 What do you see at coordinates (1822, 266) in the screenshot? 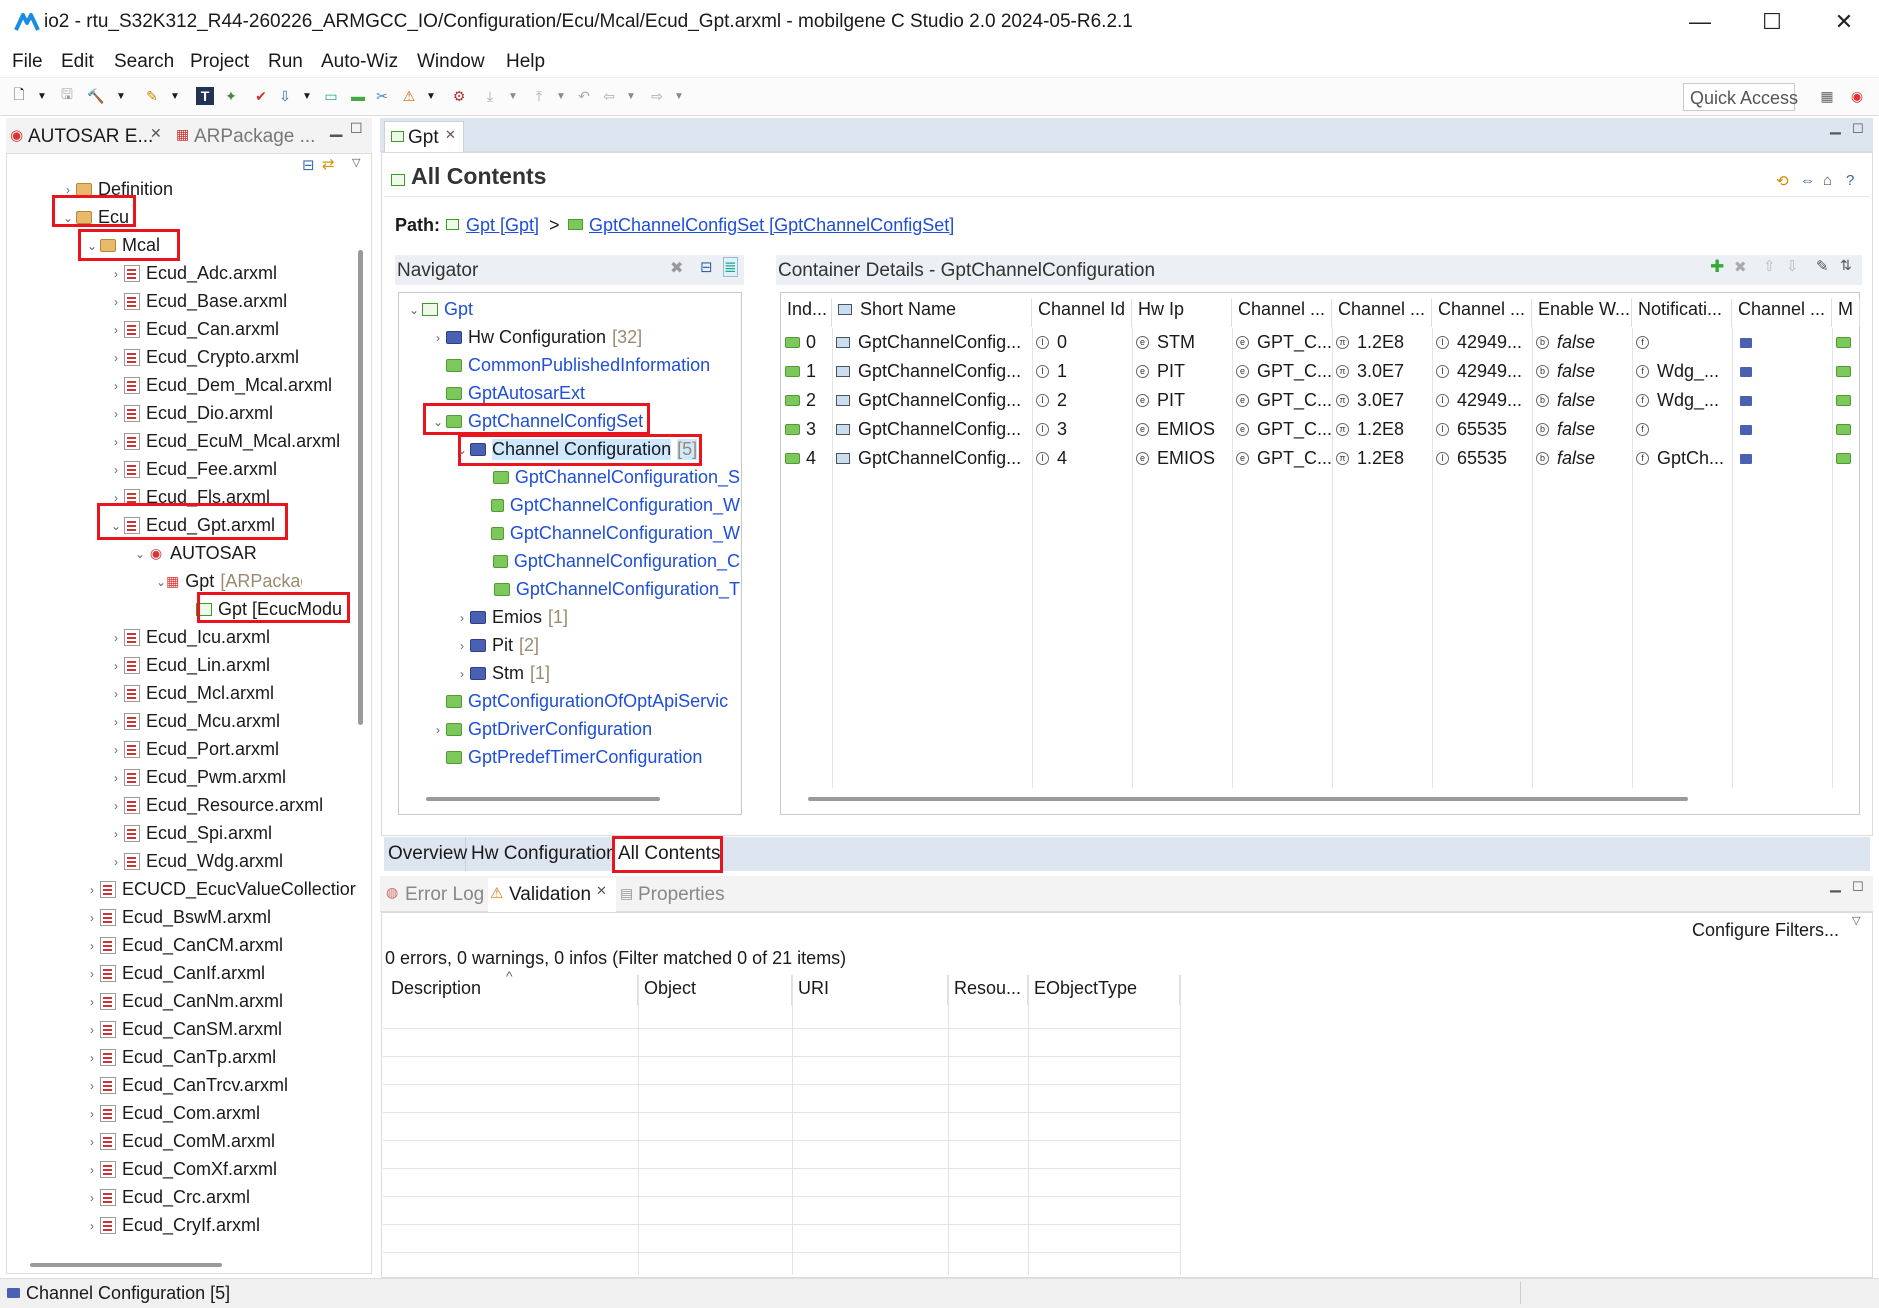
I see `edit-icon: ✎` at bounding box center [1822, 266].